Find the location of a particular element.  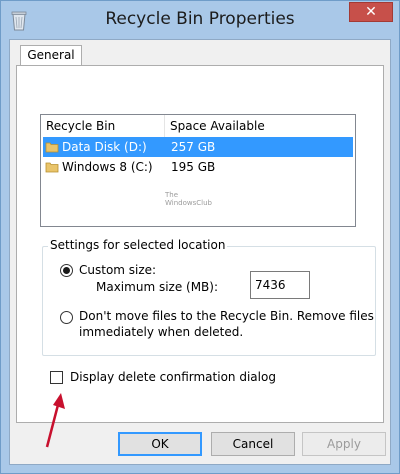

custom-size-label: Custom size: is located at coordinates (118, 270).